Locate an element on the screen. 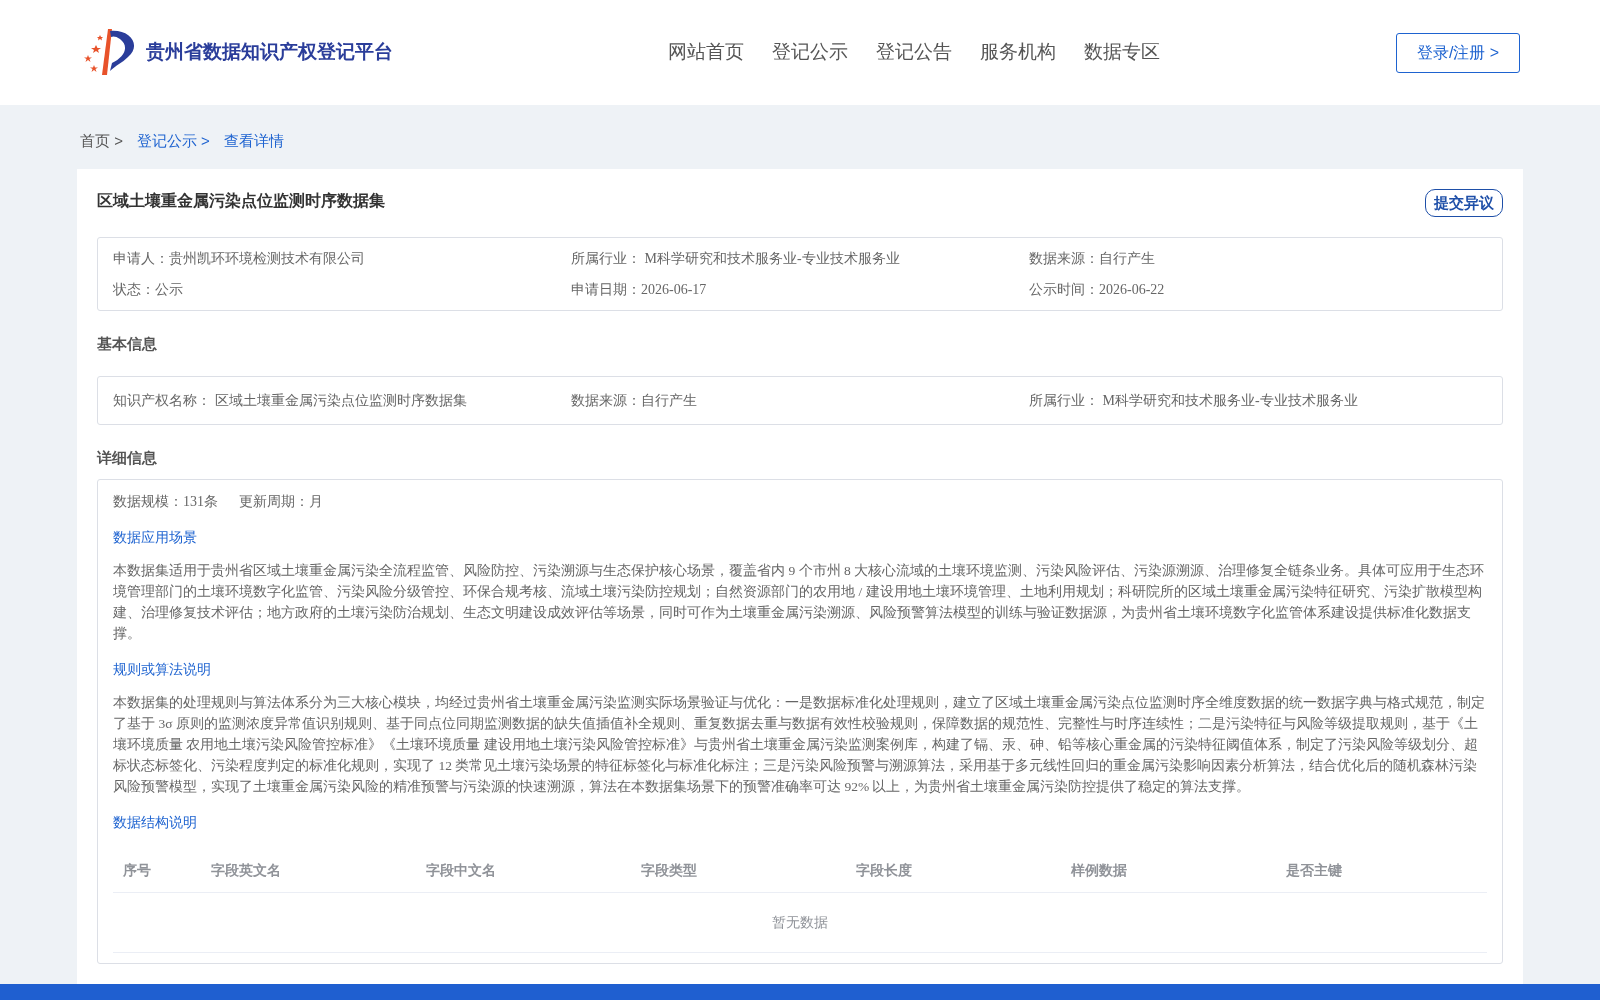 The width and height of the screenshot is (1600, 1000). column-header: 样例数据 is located at coordinates (1099, 870).